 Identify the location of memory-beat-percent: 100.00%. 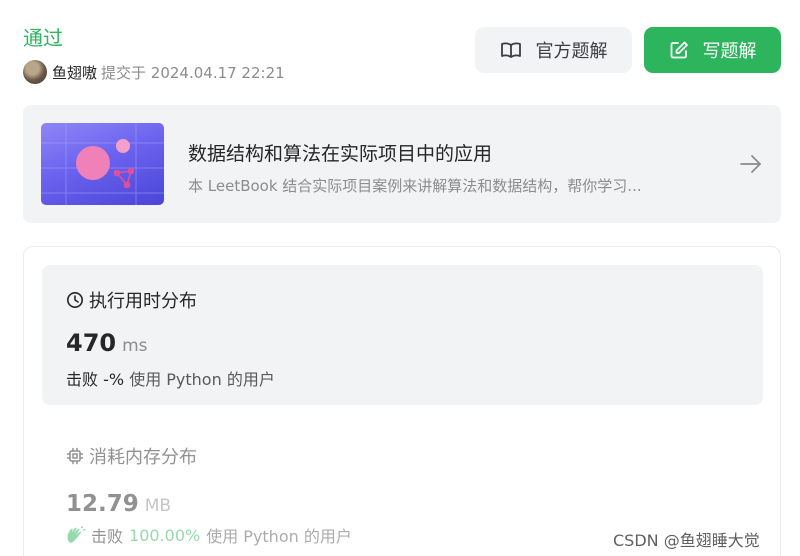
(165, 535).